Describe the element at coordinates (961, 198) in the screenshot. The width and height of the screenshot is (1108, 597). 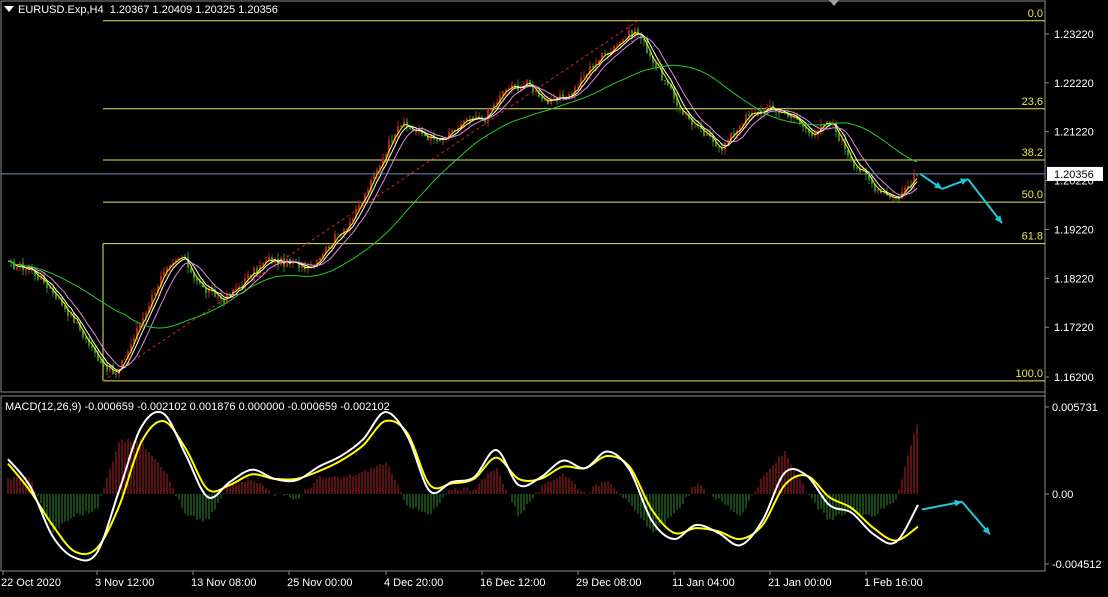
I see `forecast-arrows` at that location.